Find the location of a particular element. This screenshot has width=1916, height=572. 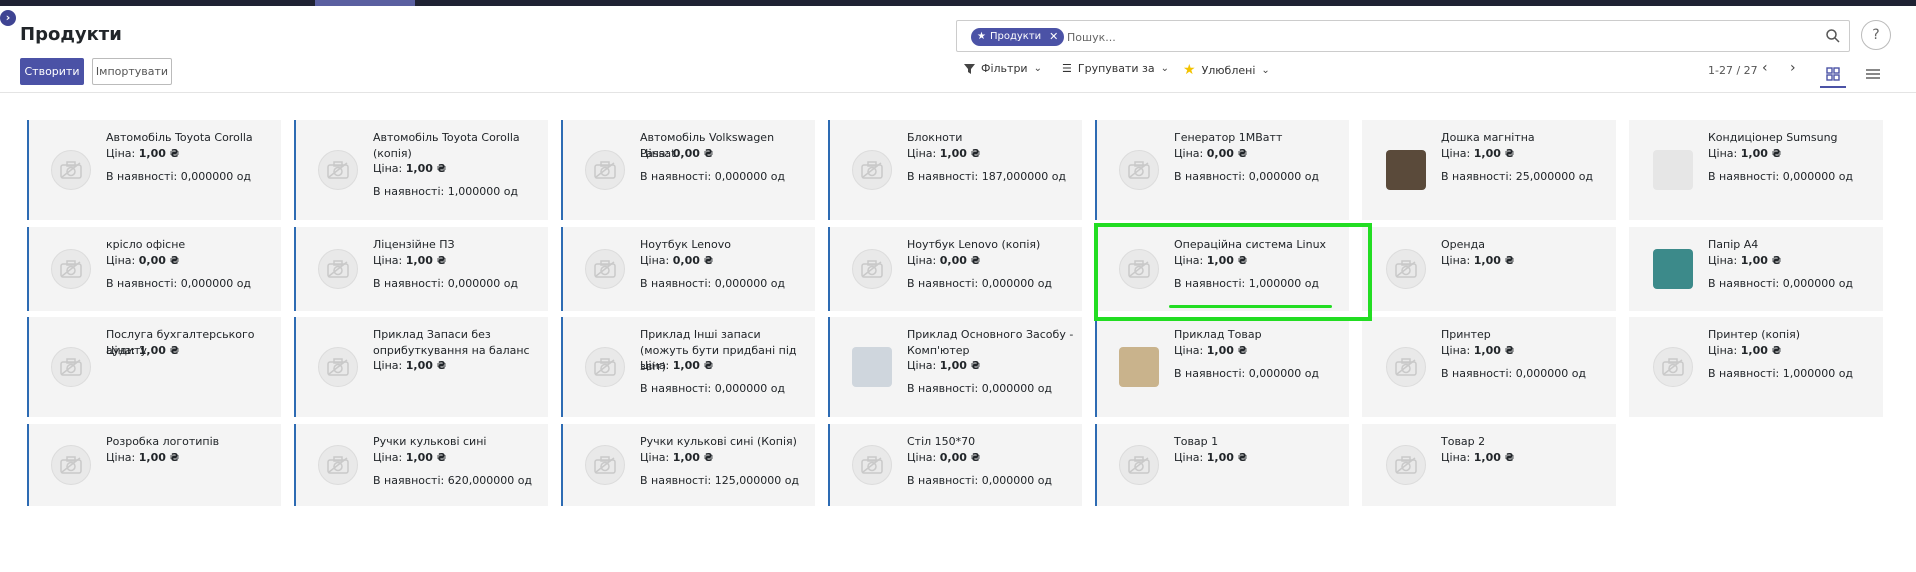

favorites-label: Улюблені is located at coordinates (1228, 70).